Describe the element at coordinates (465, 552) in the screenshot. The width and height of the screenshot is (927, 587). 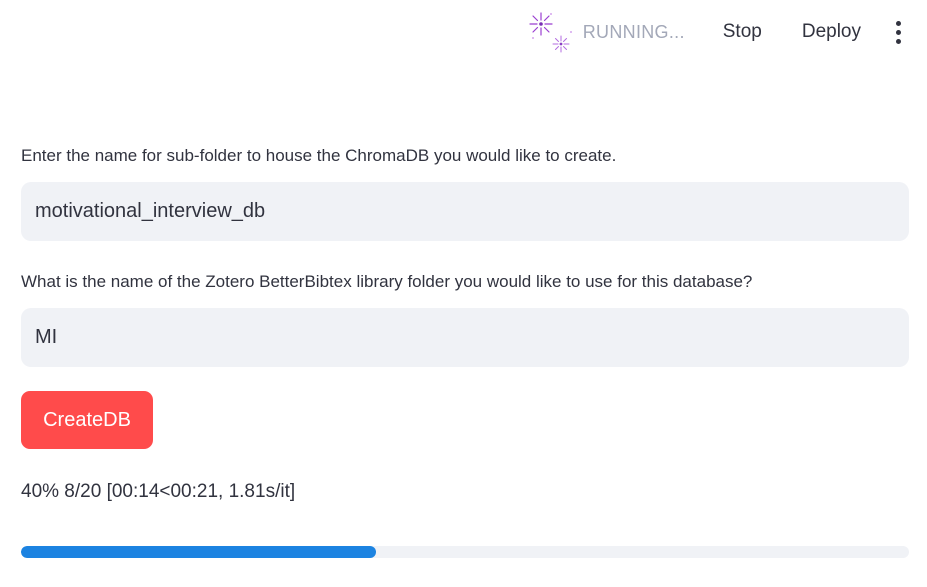
I see `progress-bar` at that location.